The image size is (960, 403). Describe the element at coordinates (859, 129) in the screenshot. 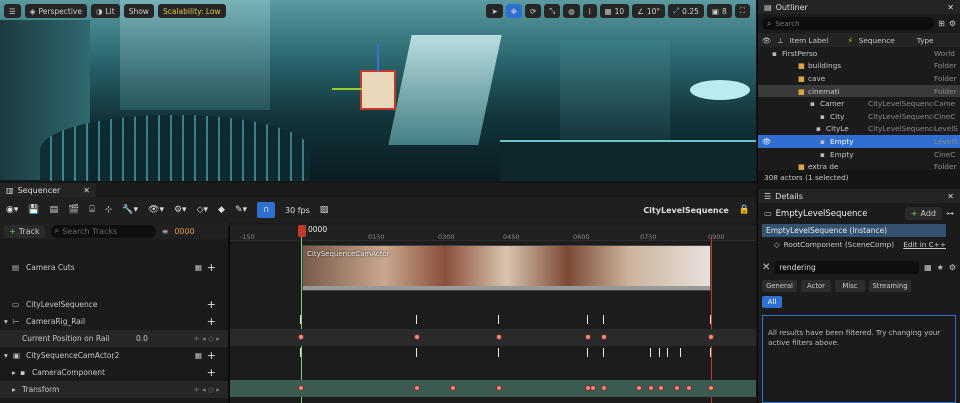

I see `outliner-row: ▪ CityLe CityLevelSequence LevelS` at that location.